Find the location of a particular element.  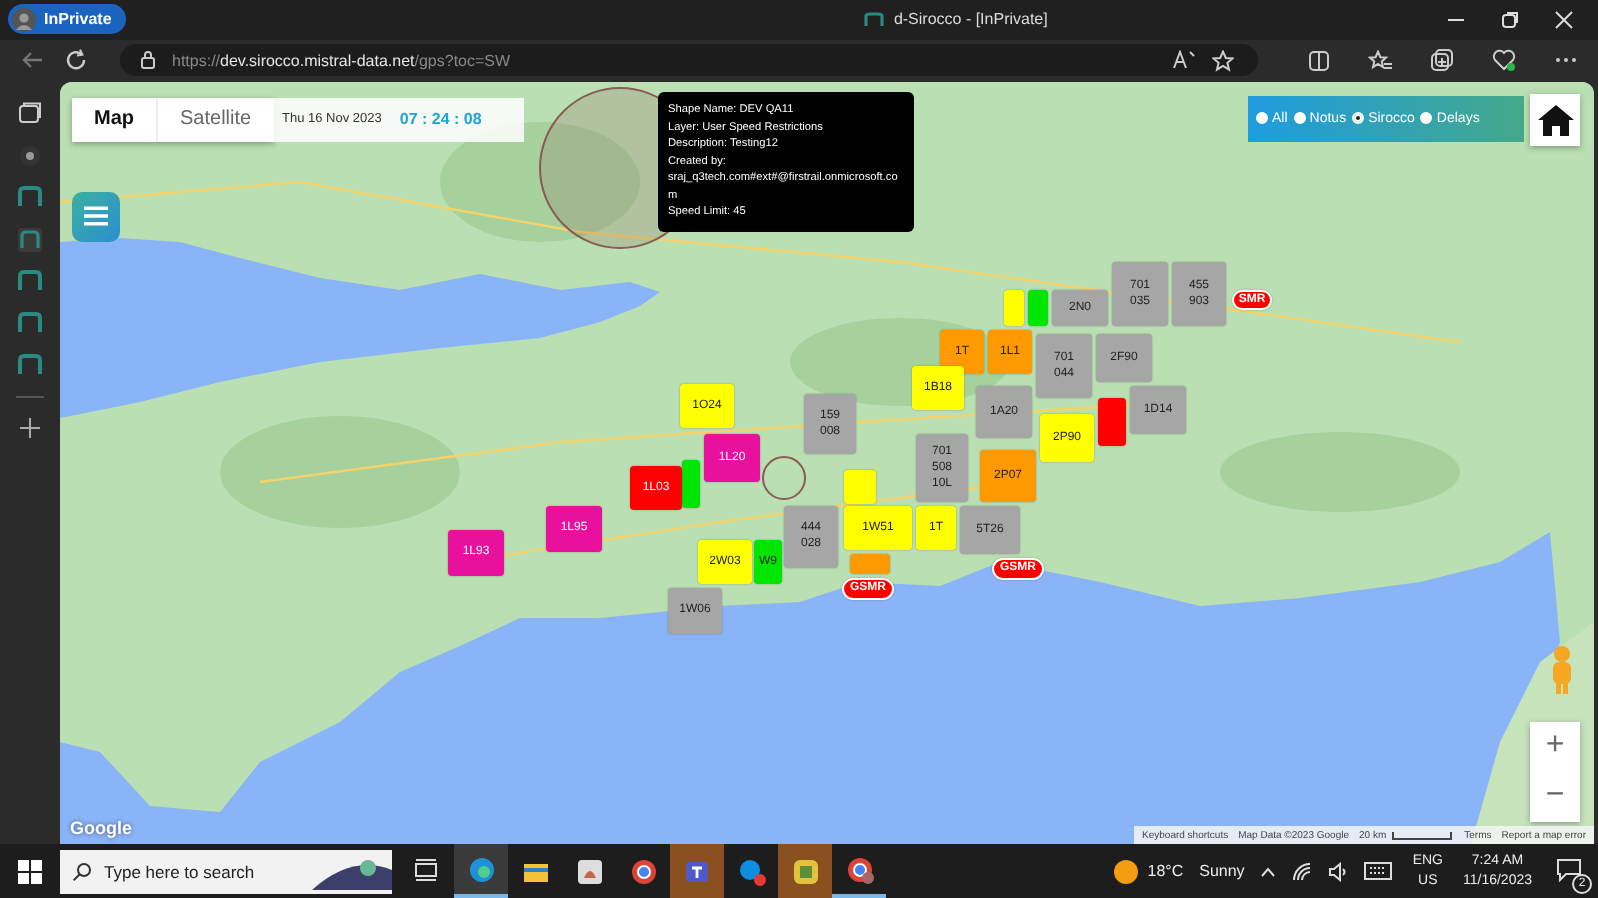

split-screen-icon is located at coordinates (1319, 60).